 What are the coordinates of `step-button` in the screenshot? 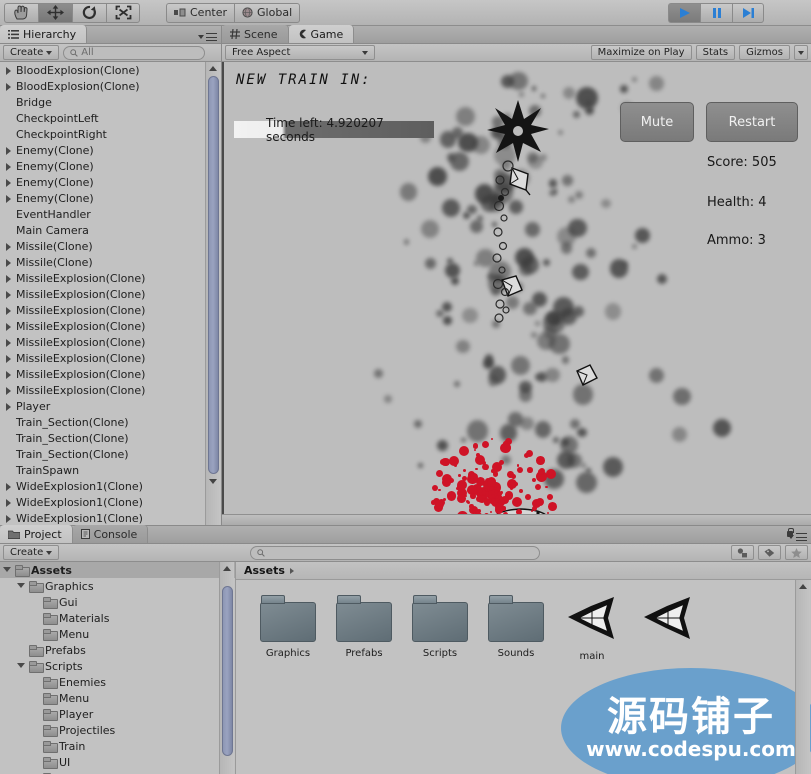 It's located at (748, 13).